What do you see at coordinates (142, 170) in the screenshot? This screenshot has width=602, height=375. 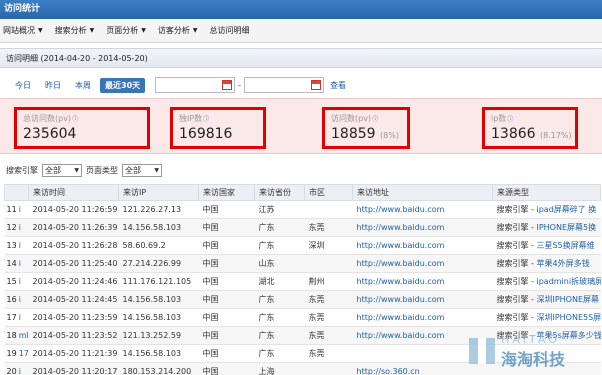 I see `page-type-select: 全部 ▼` at bounding box center [142, 170].